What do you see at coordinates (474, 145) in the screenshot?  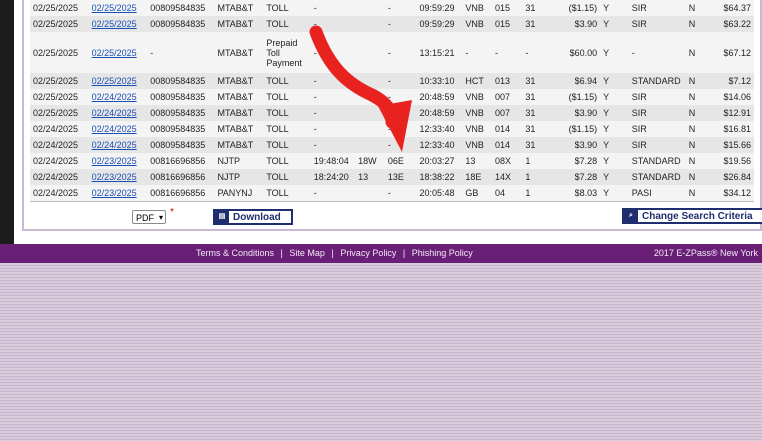 I see `cell-exit-plaza: VNB` at bounding box center [474, 145].